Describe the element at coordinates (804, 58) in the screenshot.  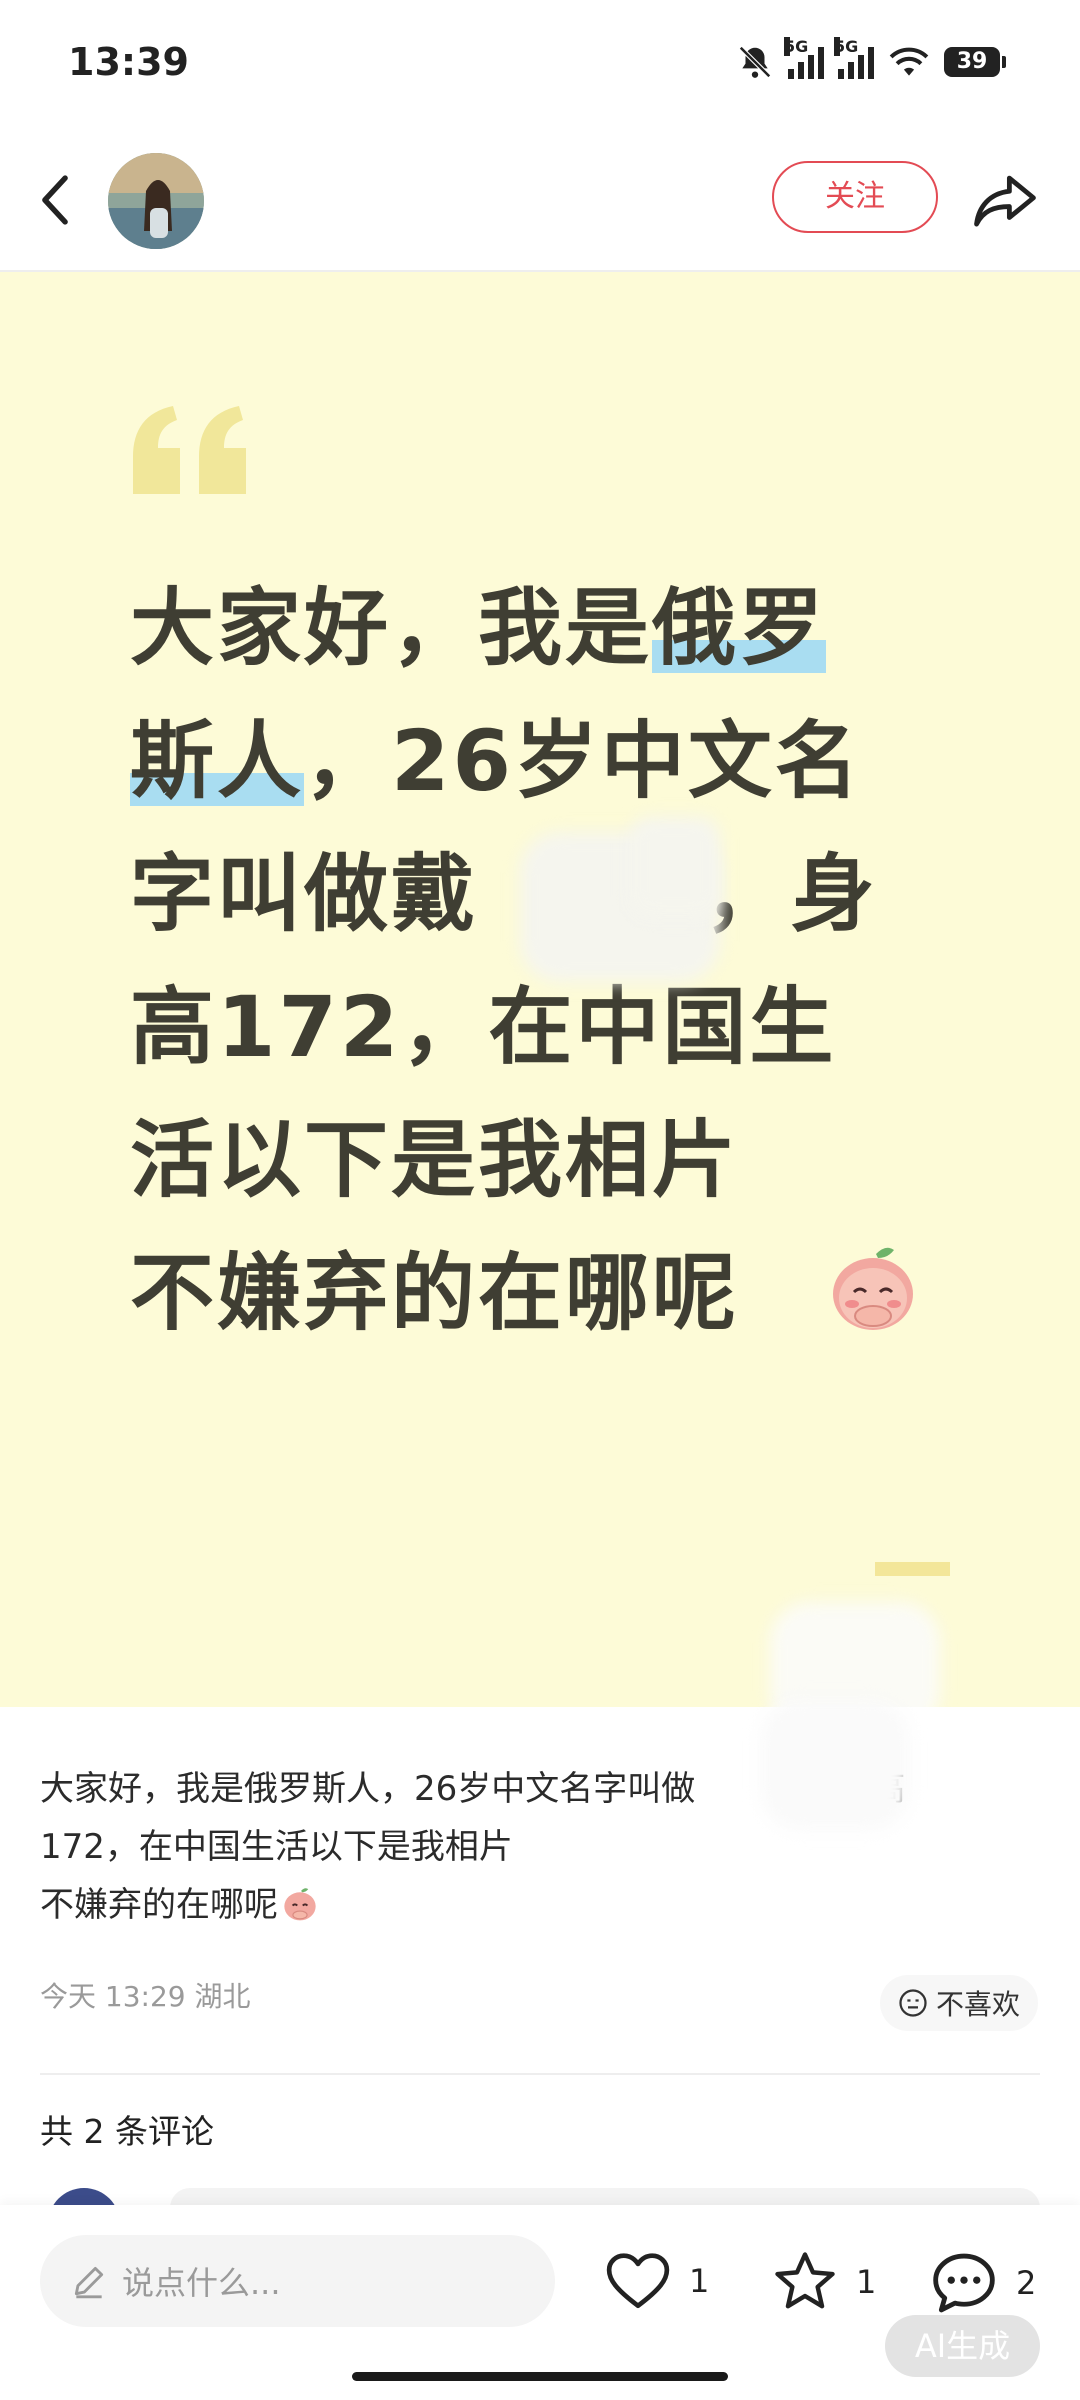
I see `signal-icon: 5G` at that location.